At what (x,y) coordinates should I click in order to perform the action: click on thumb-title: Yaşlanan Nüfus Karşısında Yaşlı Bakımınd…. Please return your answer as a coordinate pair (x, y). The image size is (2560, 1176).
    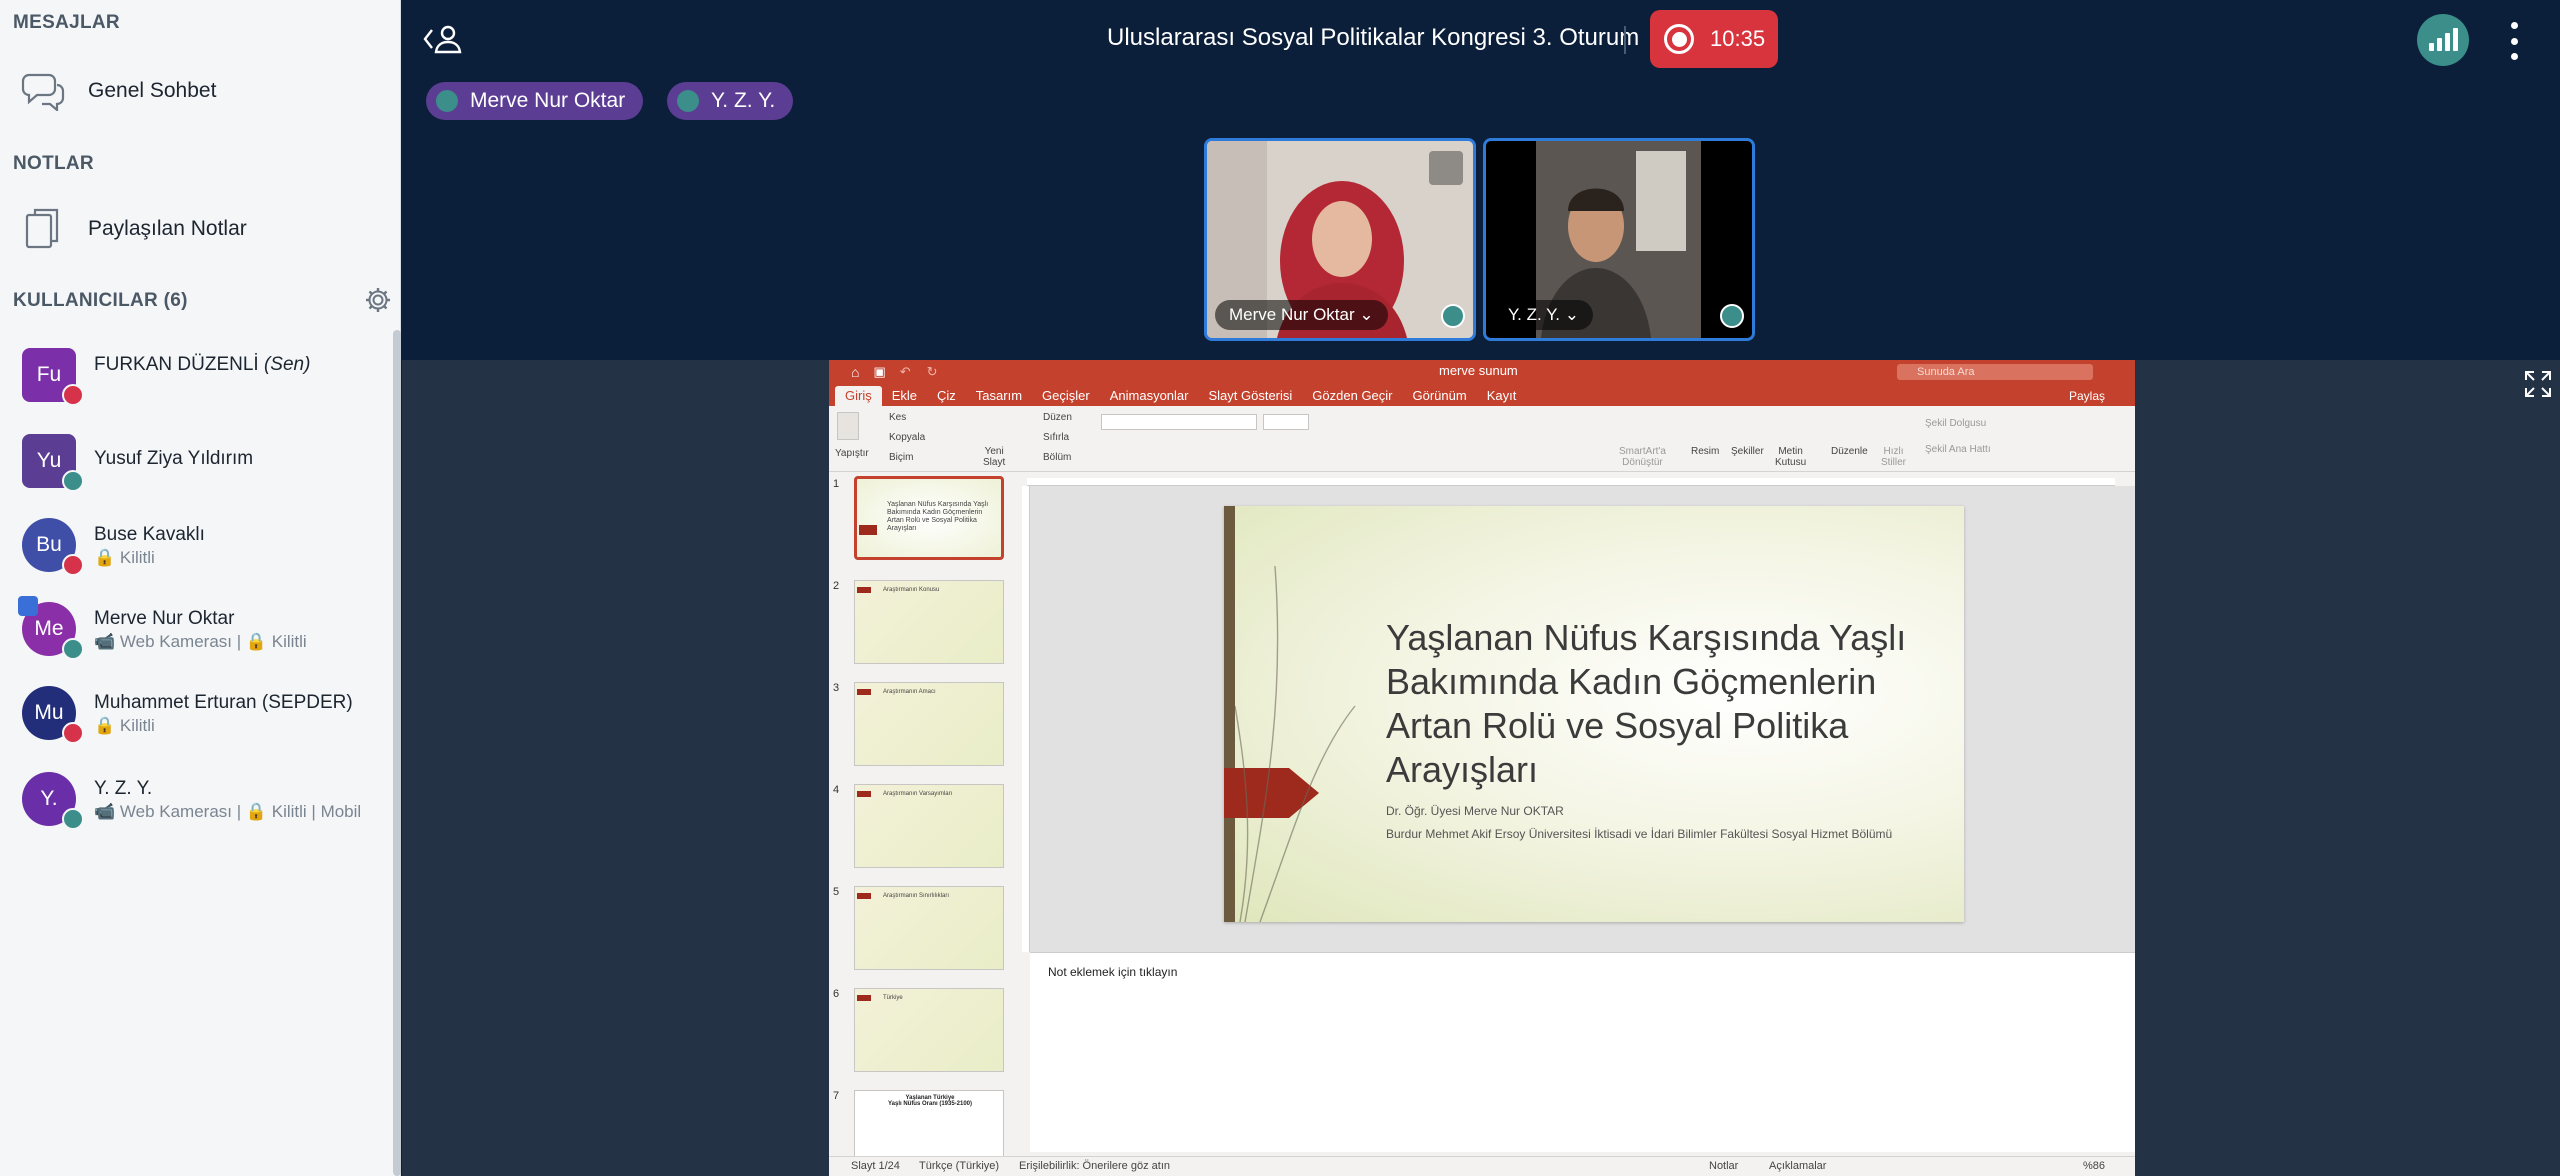
    Looking at the image, I should click on (938, 516).